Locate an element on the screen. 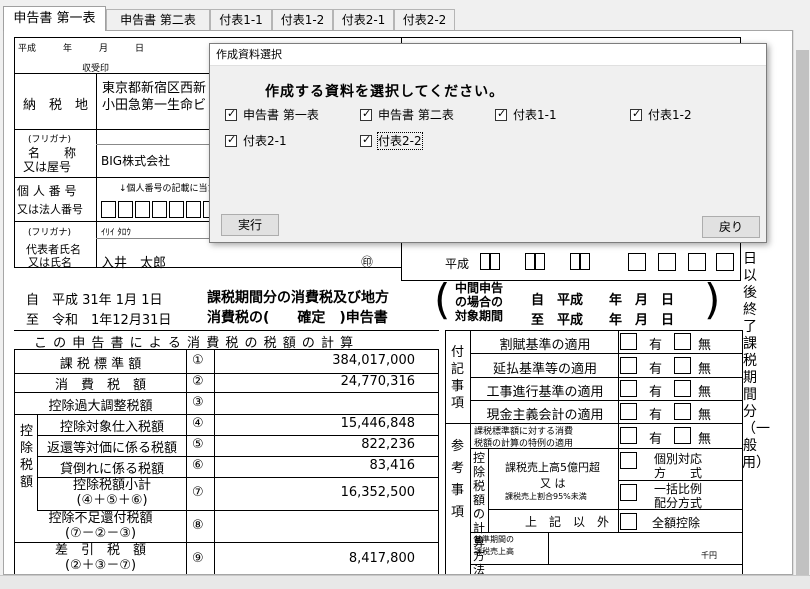  tab-appendix-2-2: 付表2-2 is located at coordinates (424, 20).